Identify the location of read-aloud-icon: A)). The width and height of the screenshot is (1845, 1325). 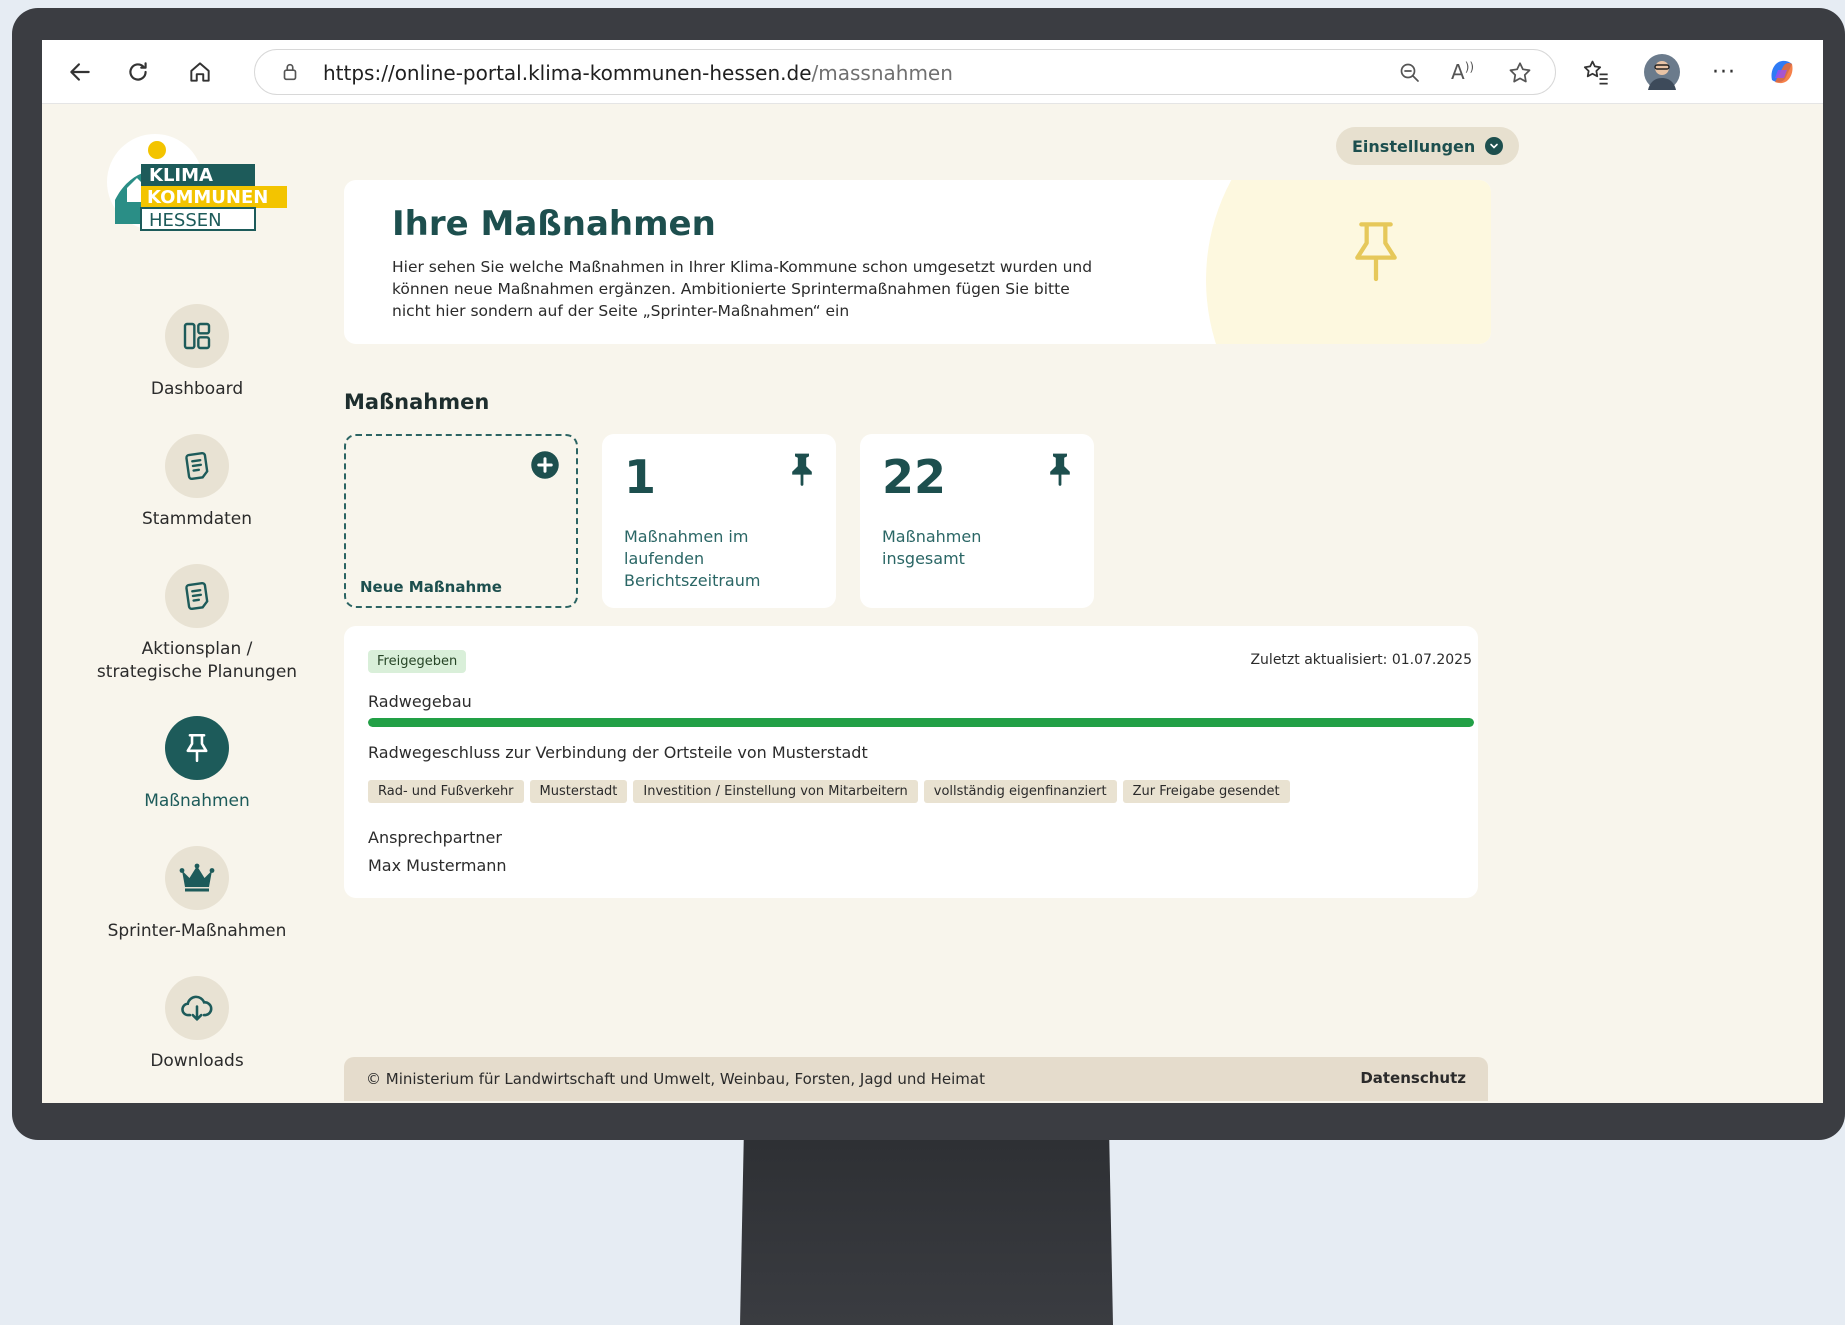
(1462, 72).